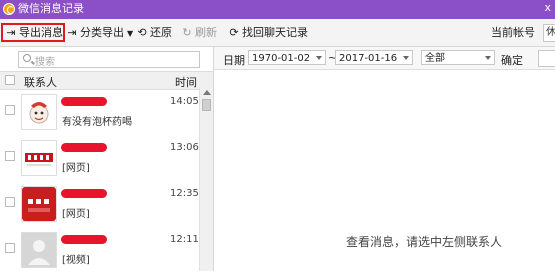 The height and width of the screenshot is (273, 555). What do you see at coordinates (184, 193) in the screenshot?
I see `message-time: 12:35` at bounding box center [184, 193].